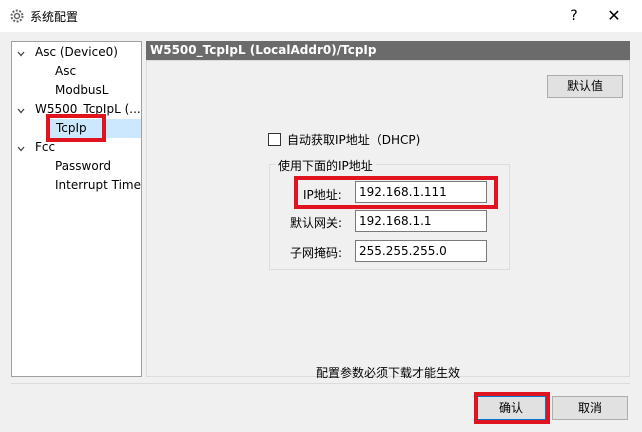 The image size is (642, 432). What do you see at coordinates (83, 166) in the screenshot?
I see `tree-node-password: Password` at bounding box center [83, 166].